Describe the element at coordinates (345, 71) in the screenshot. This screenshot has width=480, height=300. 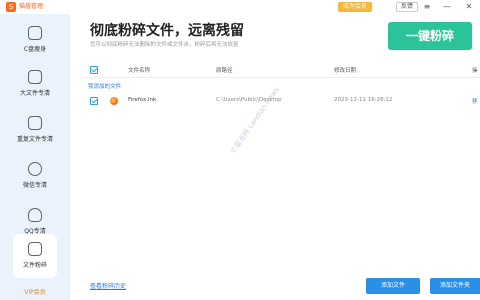
I see `column-header-date: 修改日期` at that location.